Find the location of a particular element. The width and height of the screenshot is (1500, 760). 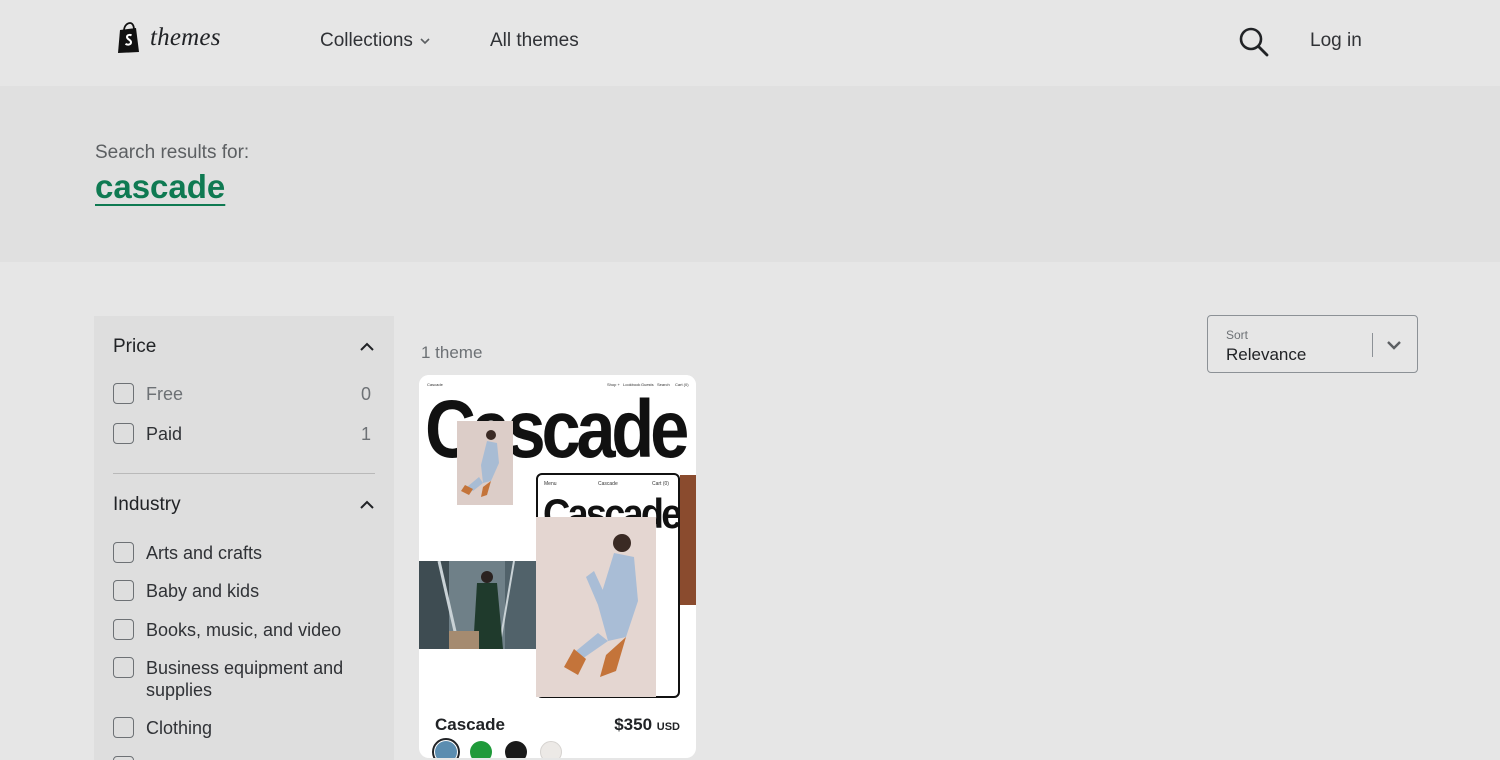

swatch-light is located at coordinates (551, 749).